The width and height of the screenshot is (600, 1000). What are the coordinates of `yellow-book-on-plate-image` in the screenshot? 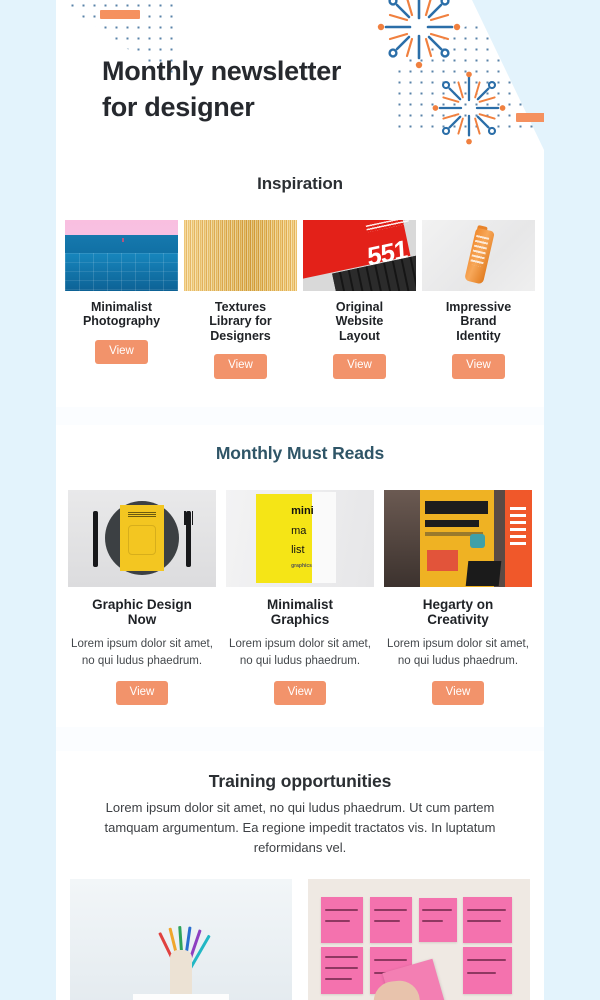 It's located at (142, 538).